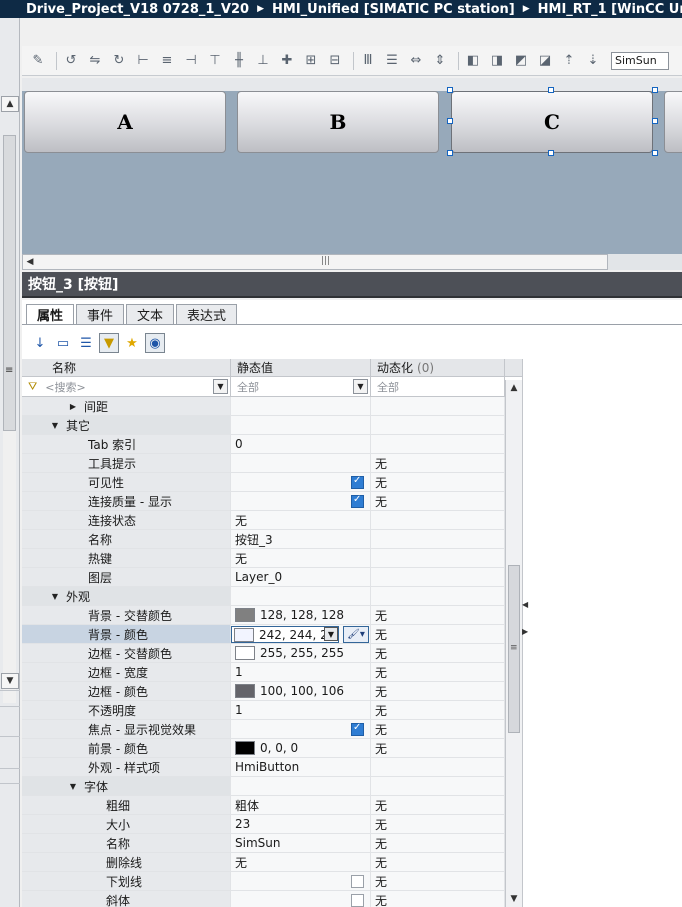  What do you see at coordinates (357, 881) in the screenshot?
I see `underline-checkbox` at bounding box center [357, 881].